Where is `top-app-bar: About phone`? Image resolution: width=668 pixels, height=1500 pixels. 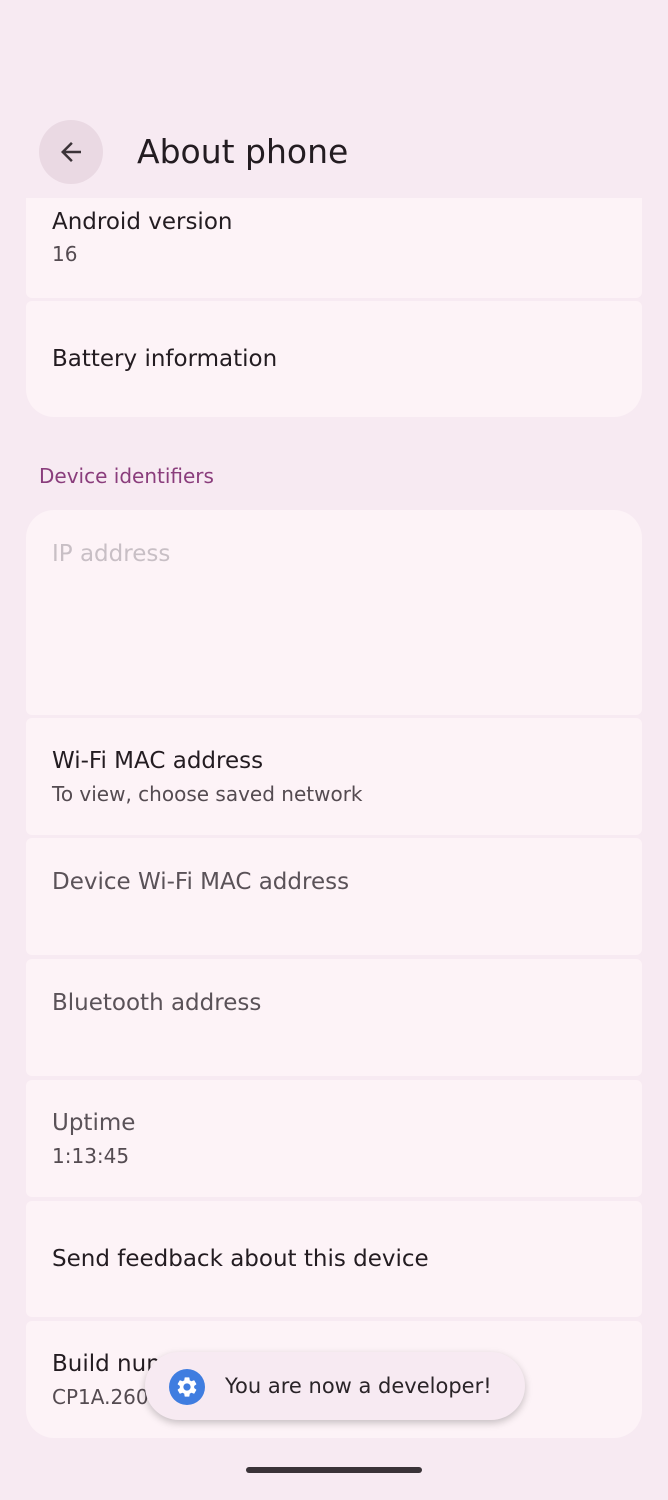 top-app-bar: About phone is located at coordinates (334, 152).